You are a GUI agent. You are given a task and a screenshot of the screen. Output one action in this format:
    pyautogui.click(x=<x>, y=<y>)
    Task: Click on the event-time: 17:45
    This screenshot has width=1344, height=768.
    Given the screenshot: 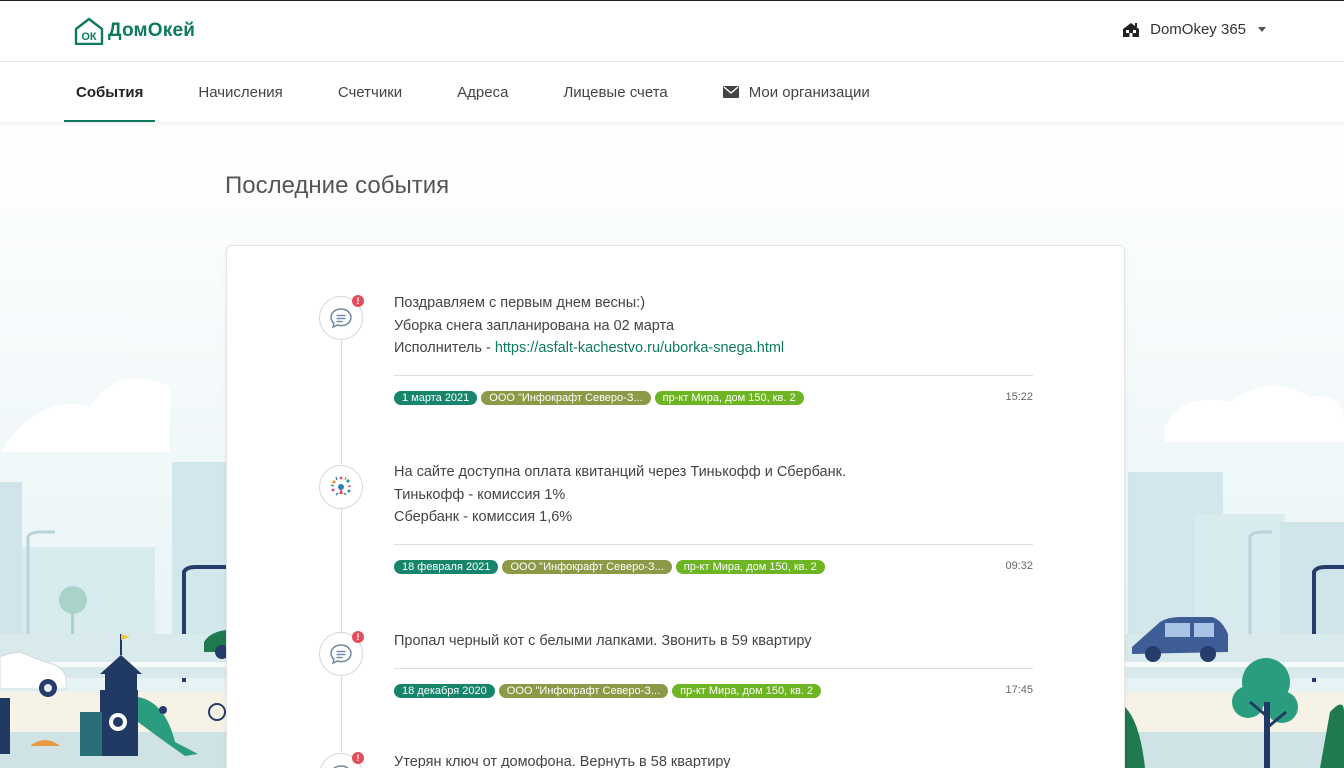 What is the action you would take?
    pyautogui.click(x=1019, y=689)
    